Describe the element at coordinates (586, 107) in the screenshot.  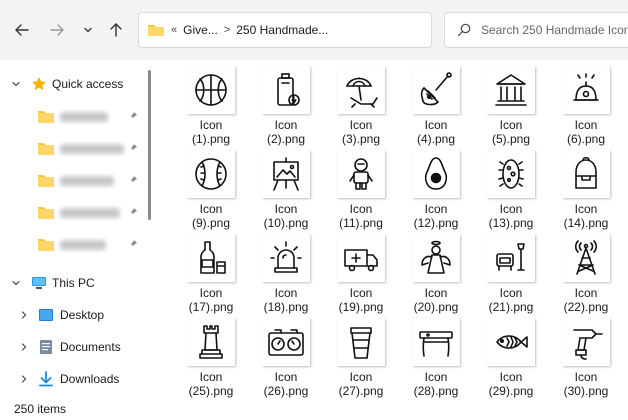
I see `file-item: Icon (6).png` at that location.